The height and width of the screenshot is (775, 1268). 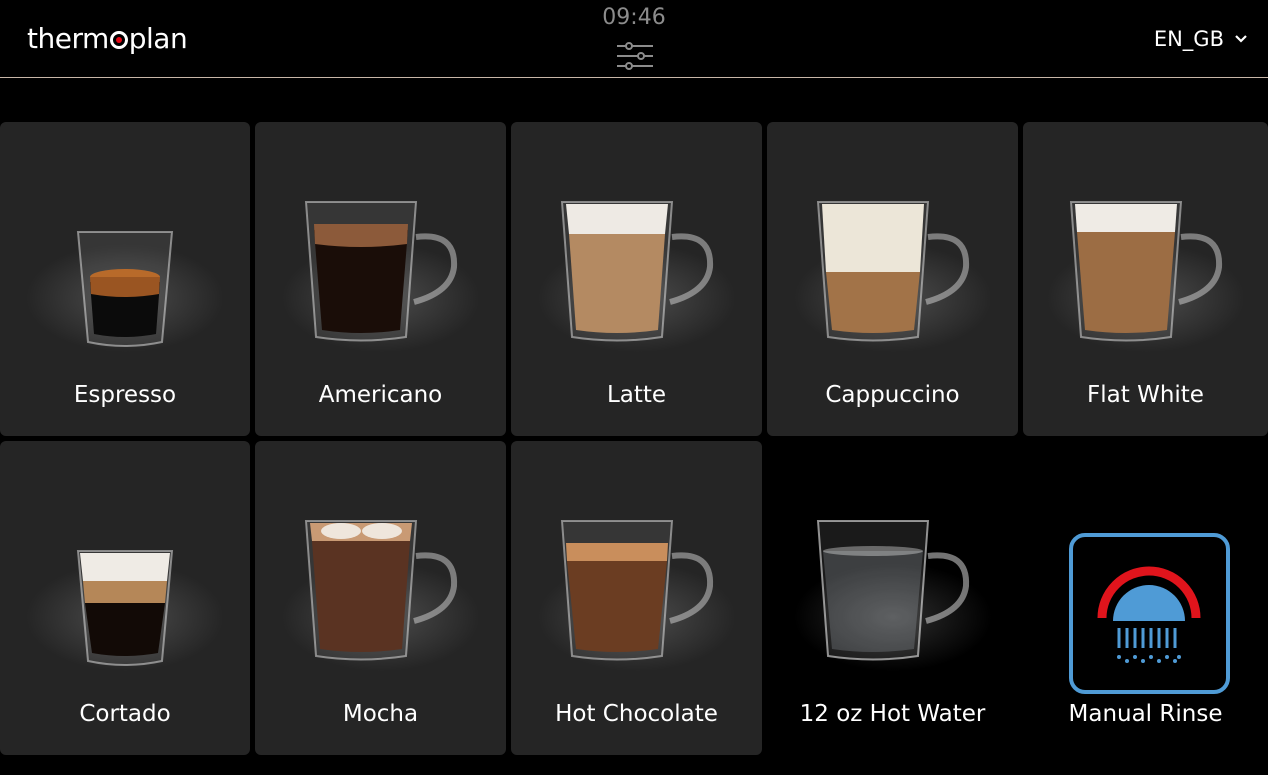 I want to click on language-selector: EN_GB, so click(x=1201, y=39).